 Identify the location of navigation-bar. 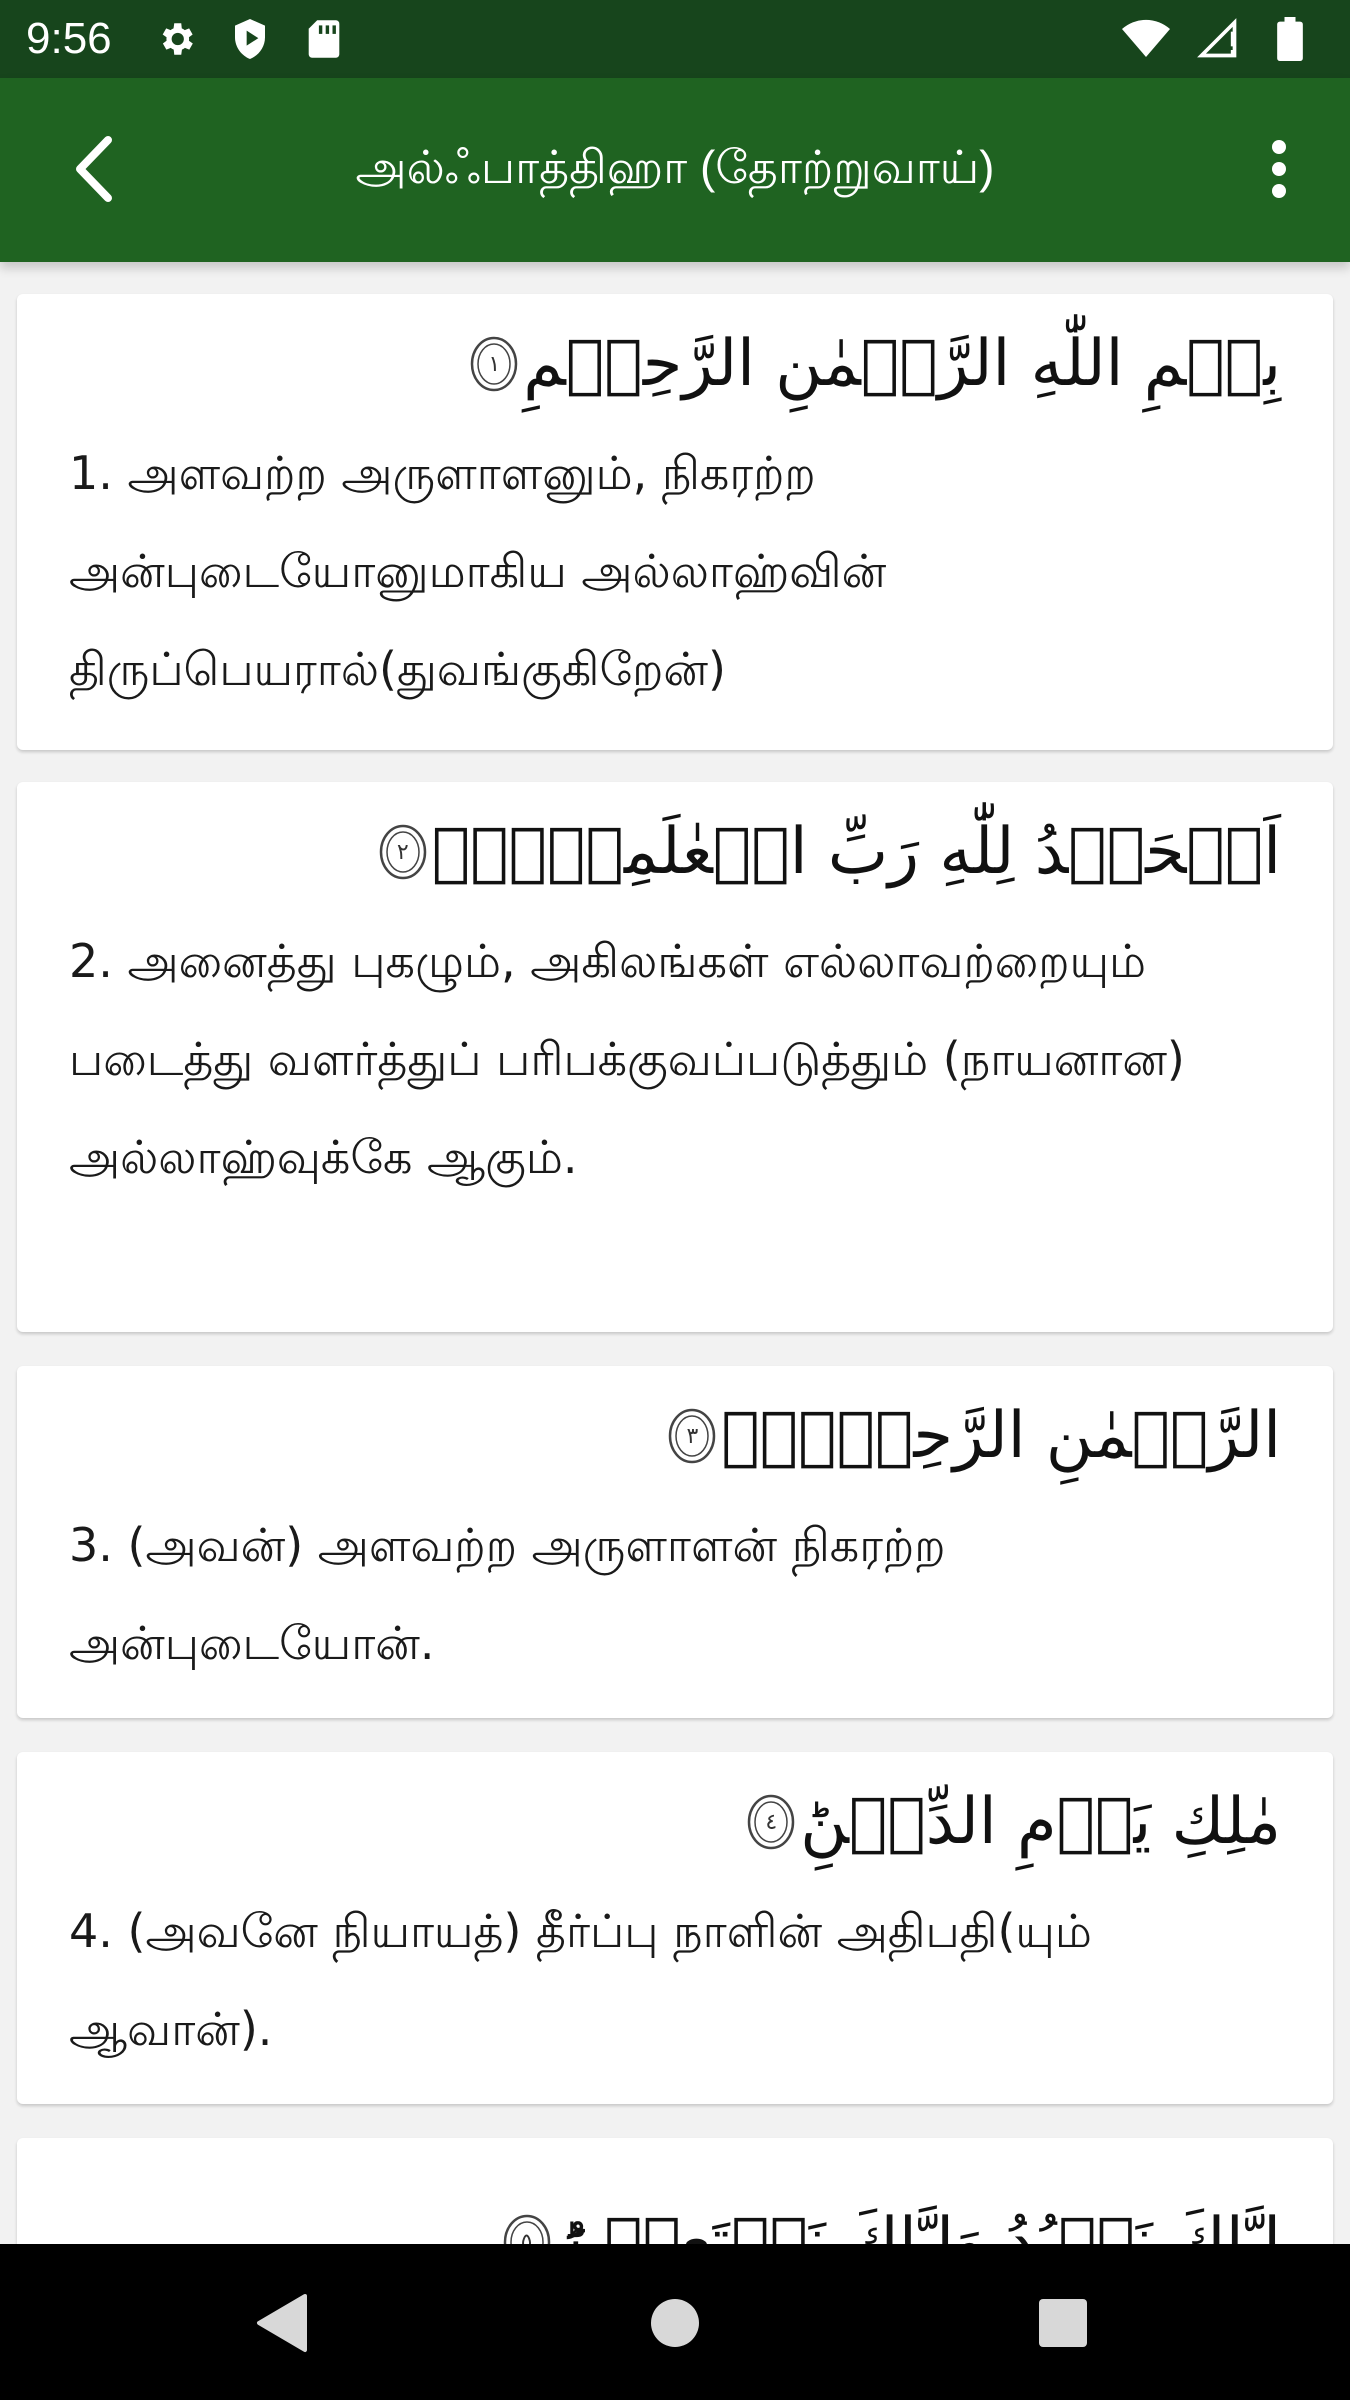
(675, 2322).